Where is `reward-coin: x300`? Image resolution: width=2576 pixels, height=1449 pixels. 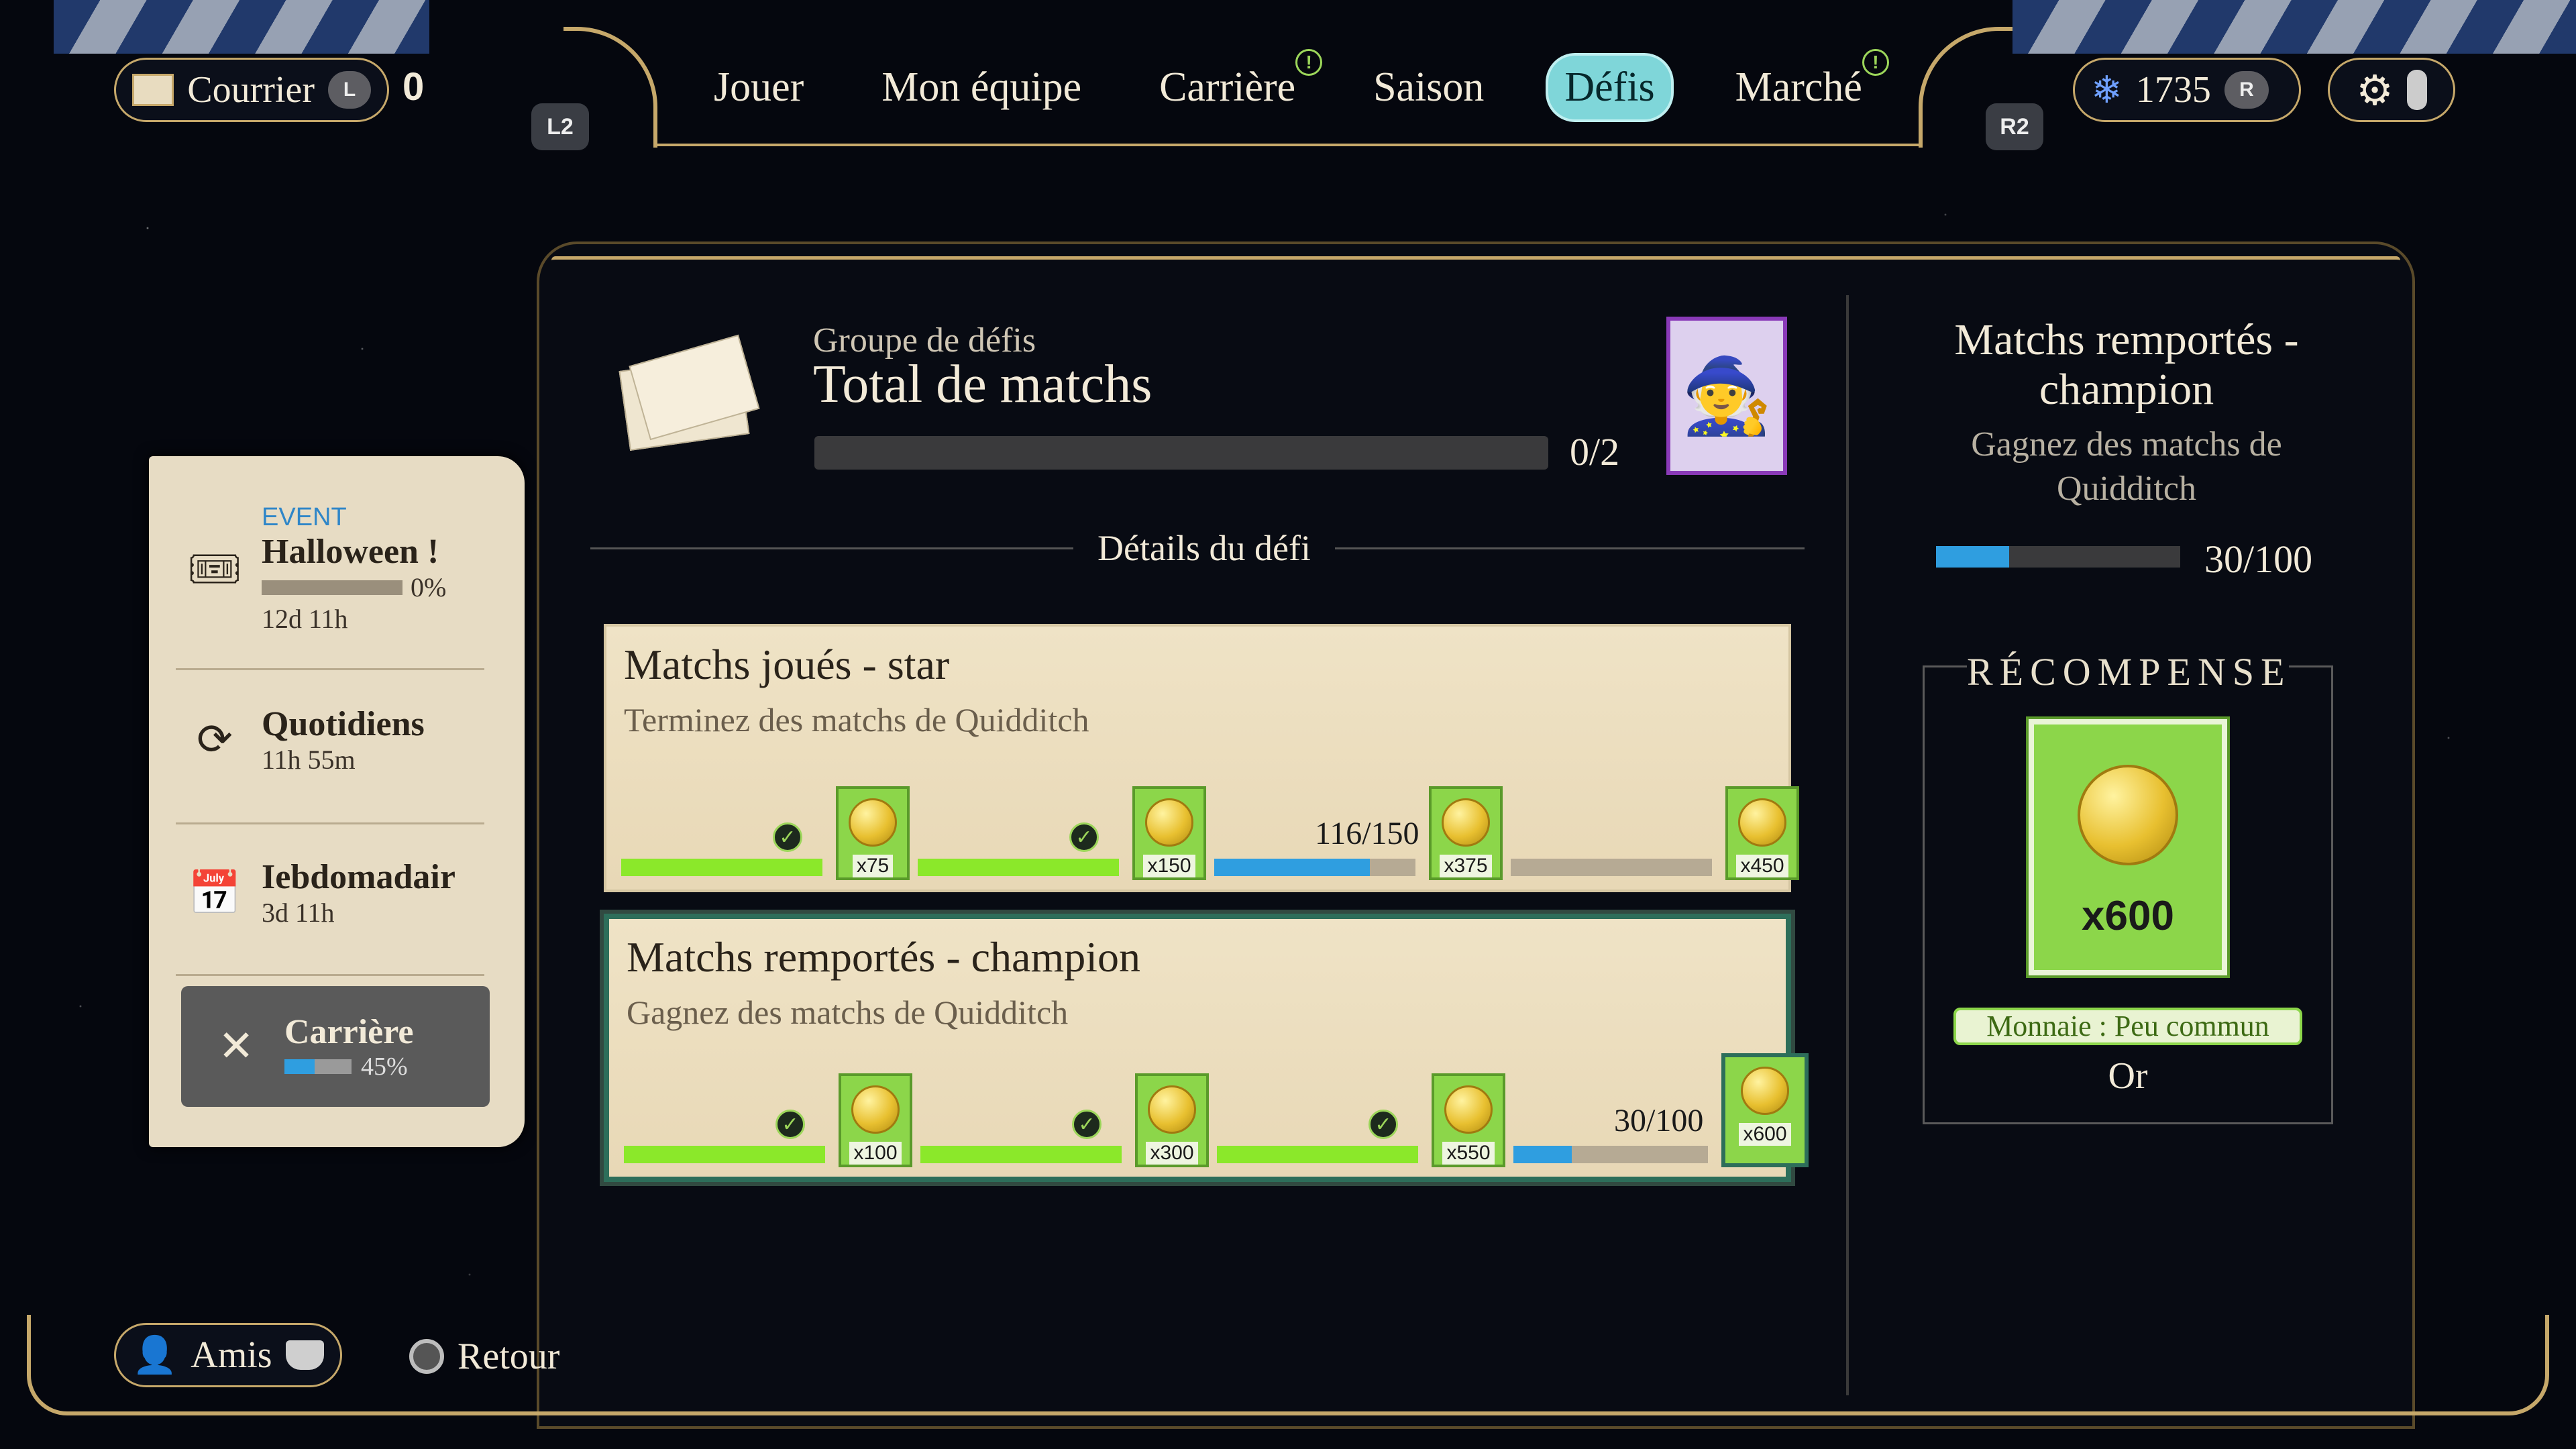 reward-coin: x300 is located at coordinates (1172, 1120).